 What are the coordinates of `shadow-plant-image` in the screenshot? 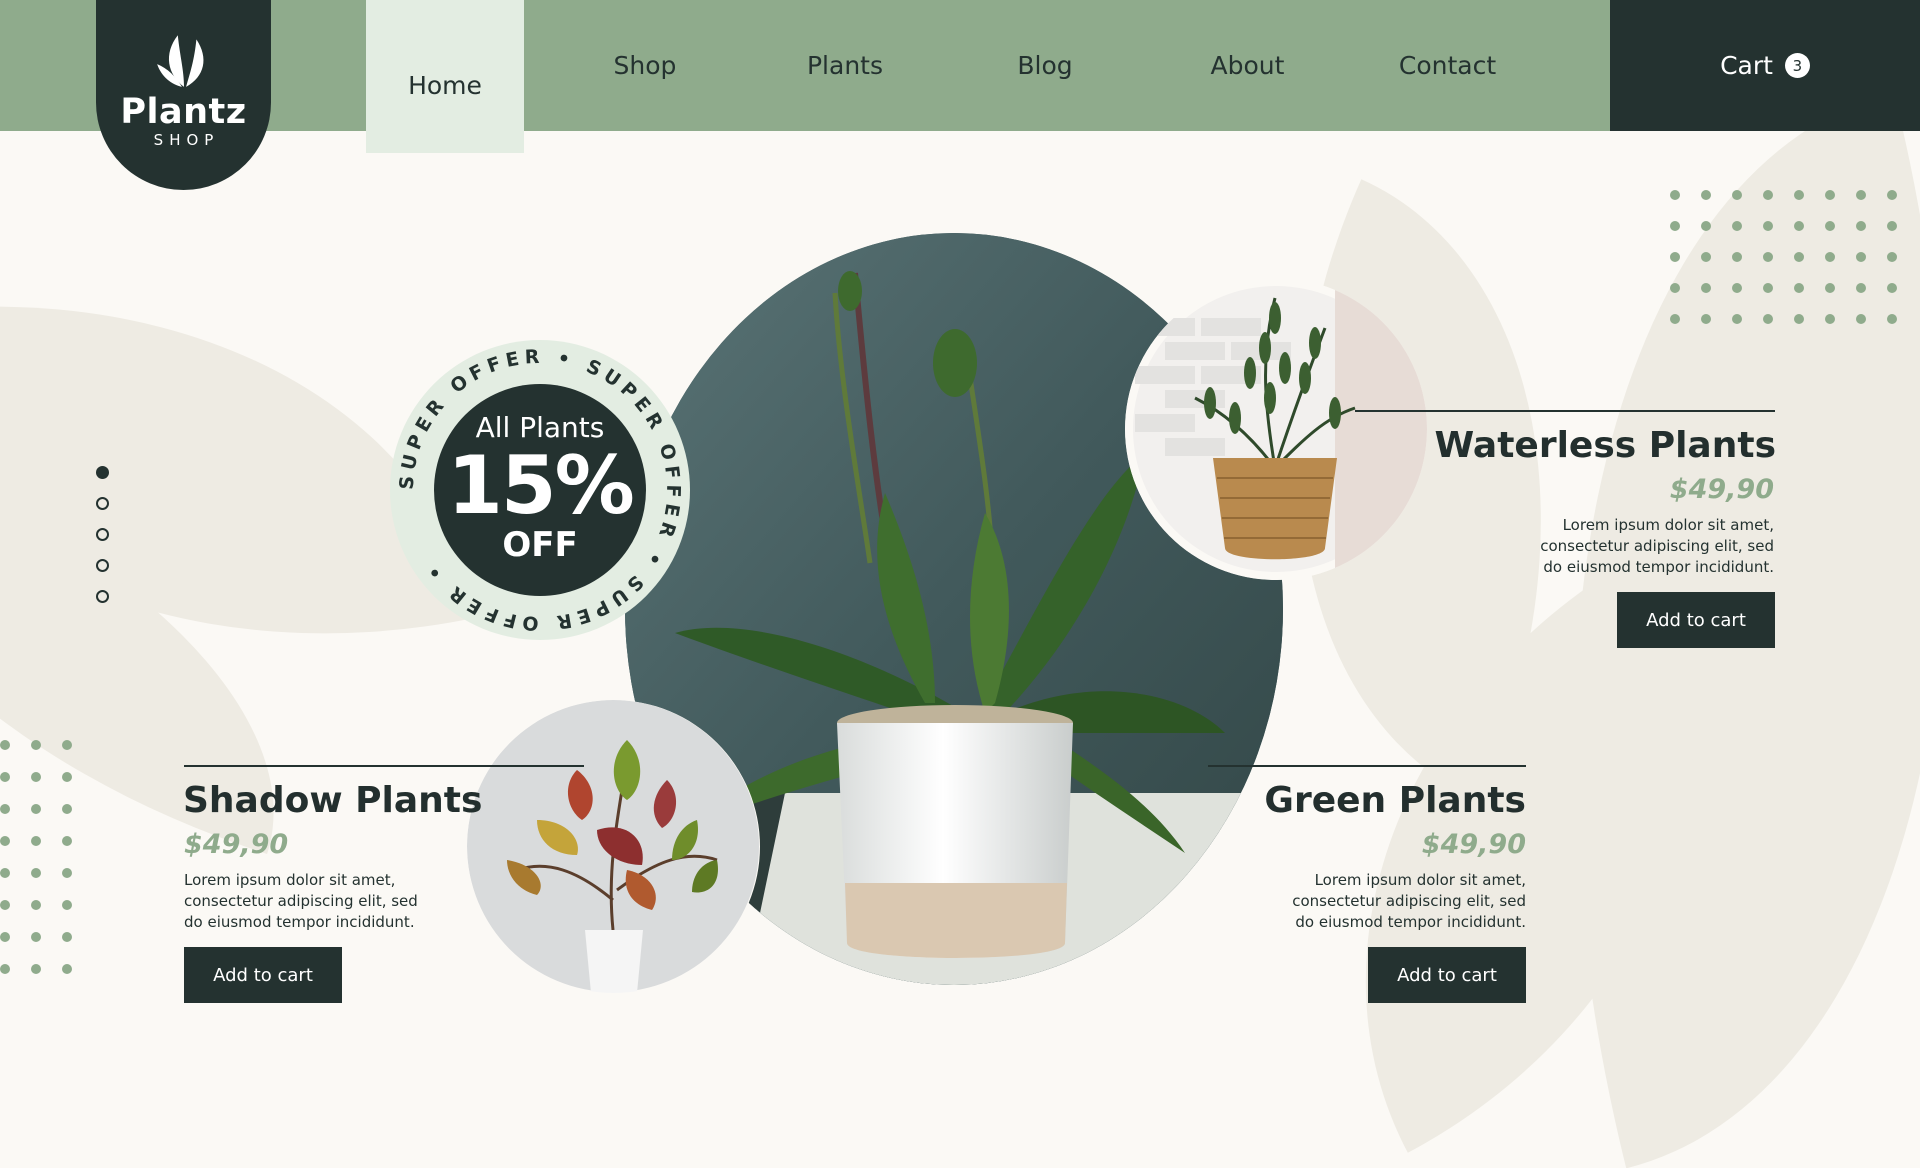 It's located at (613, 846).